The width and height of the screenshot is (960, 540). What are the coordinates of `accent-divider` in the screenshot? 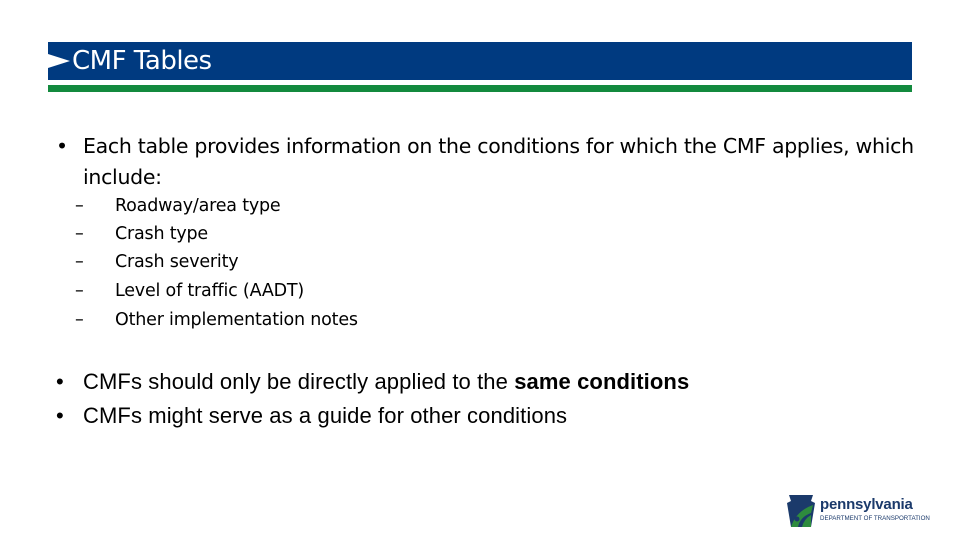 It's located at (480, 88).